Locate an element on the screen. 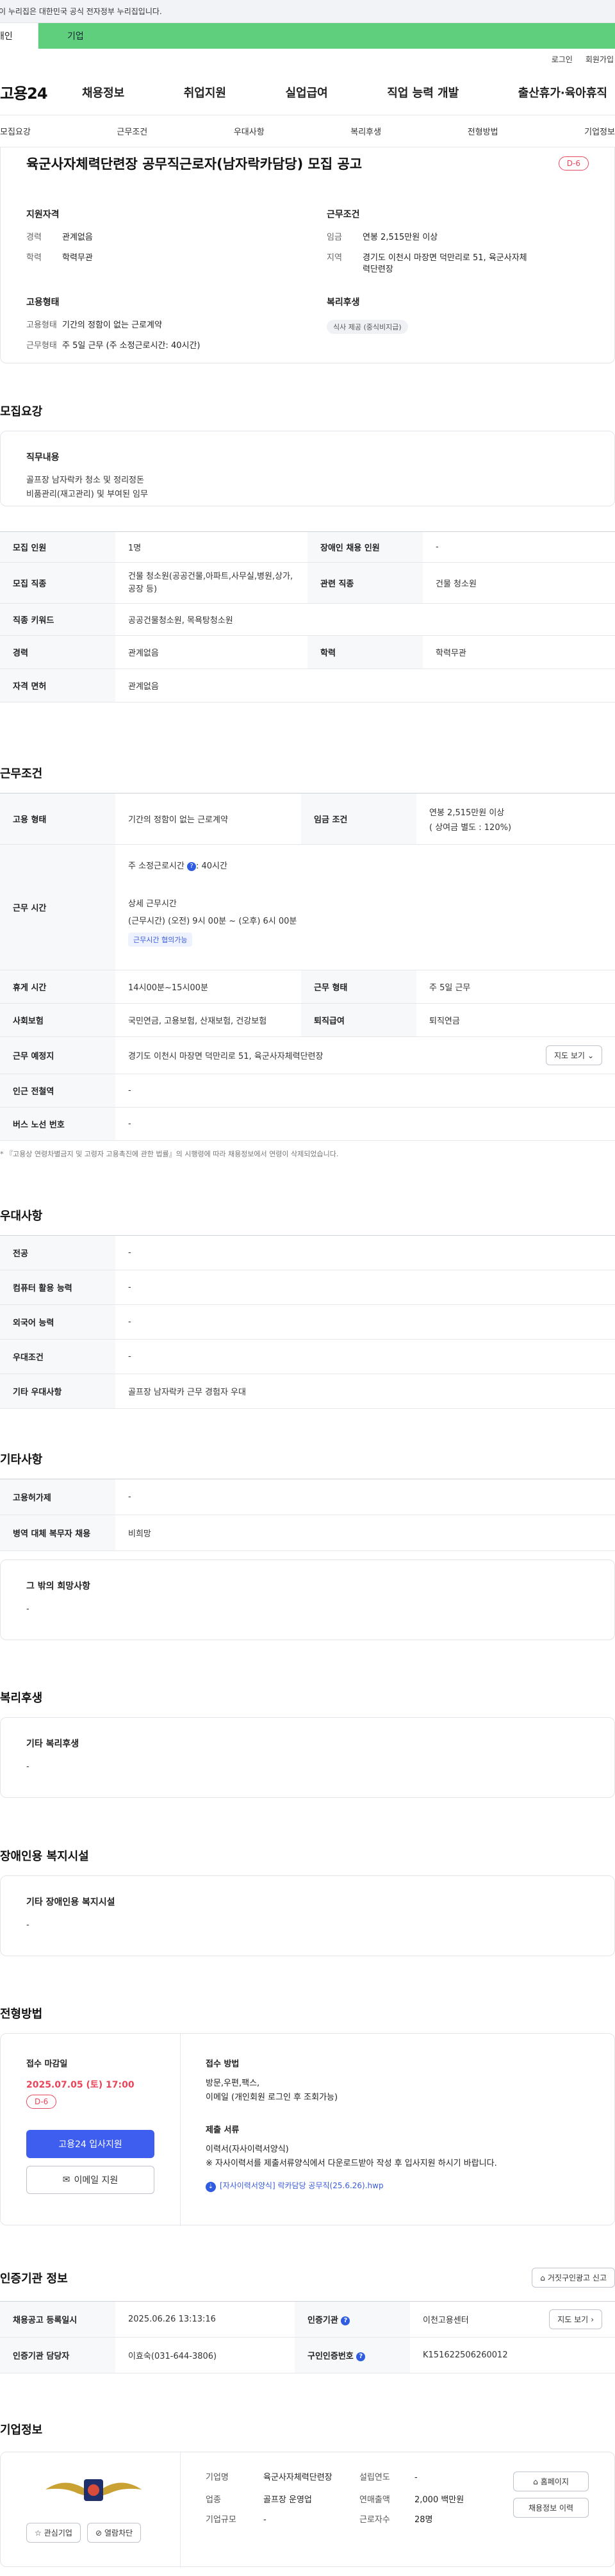 The width and height of the screenshot is (615, 2576). section-title-work: 근무조건 is located at coordinates (21, 774).